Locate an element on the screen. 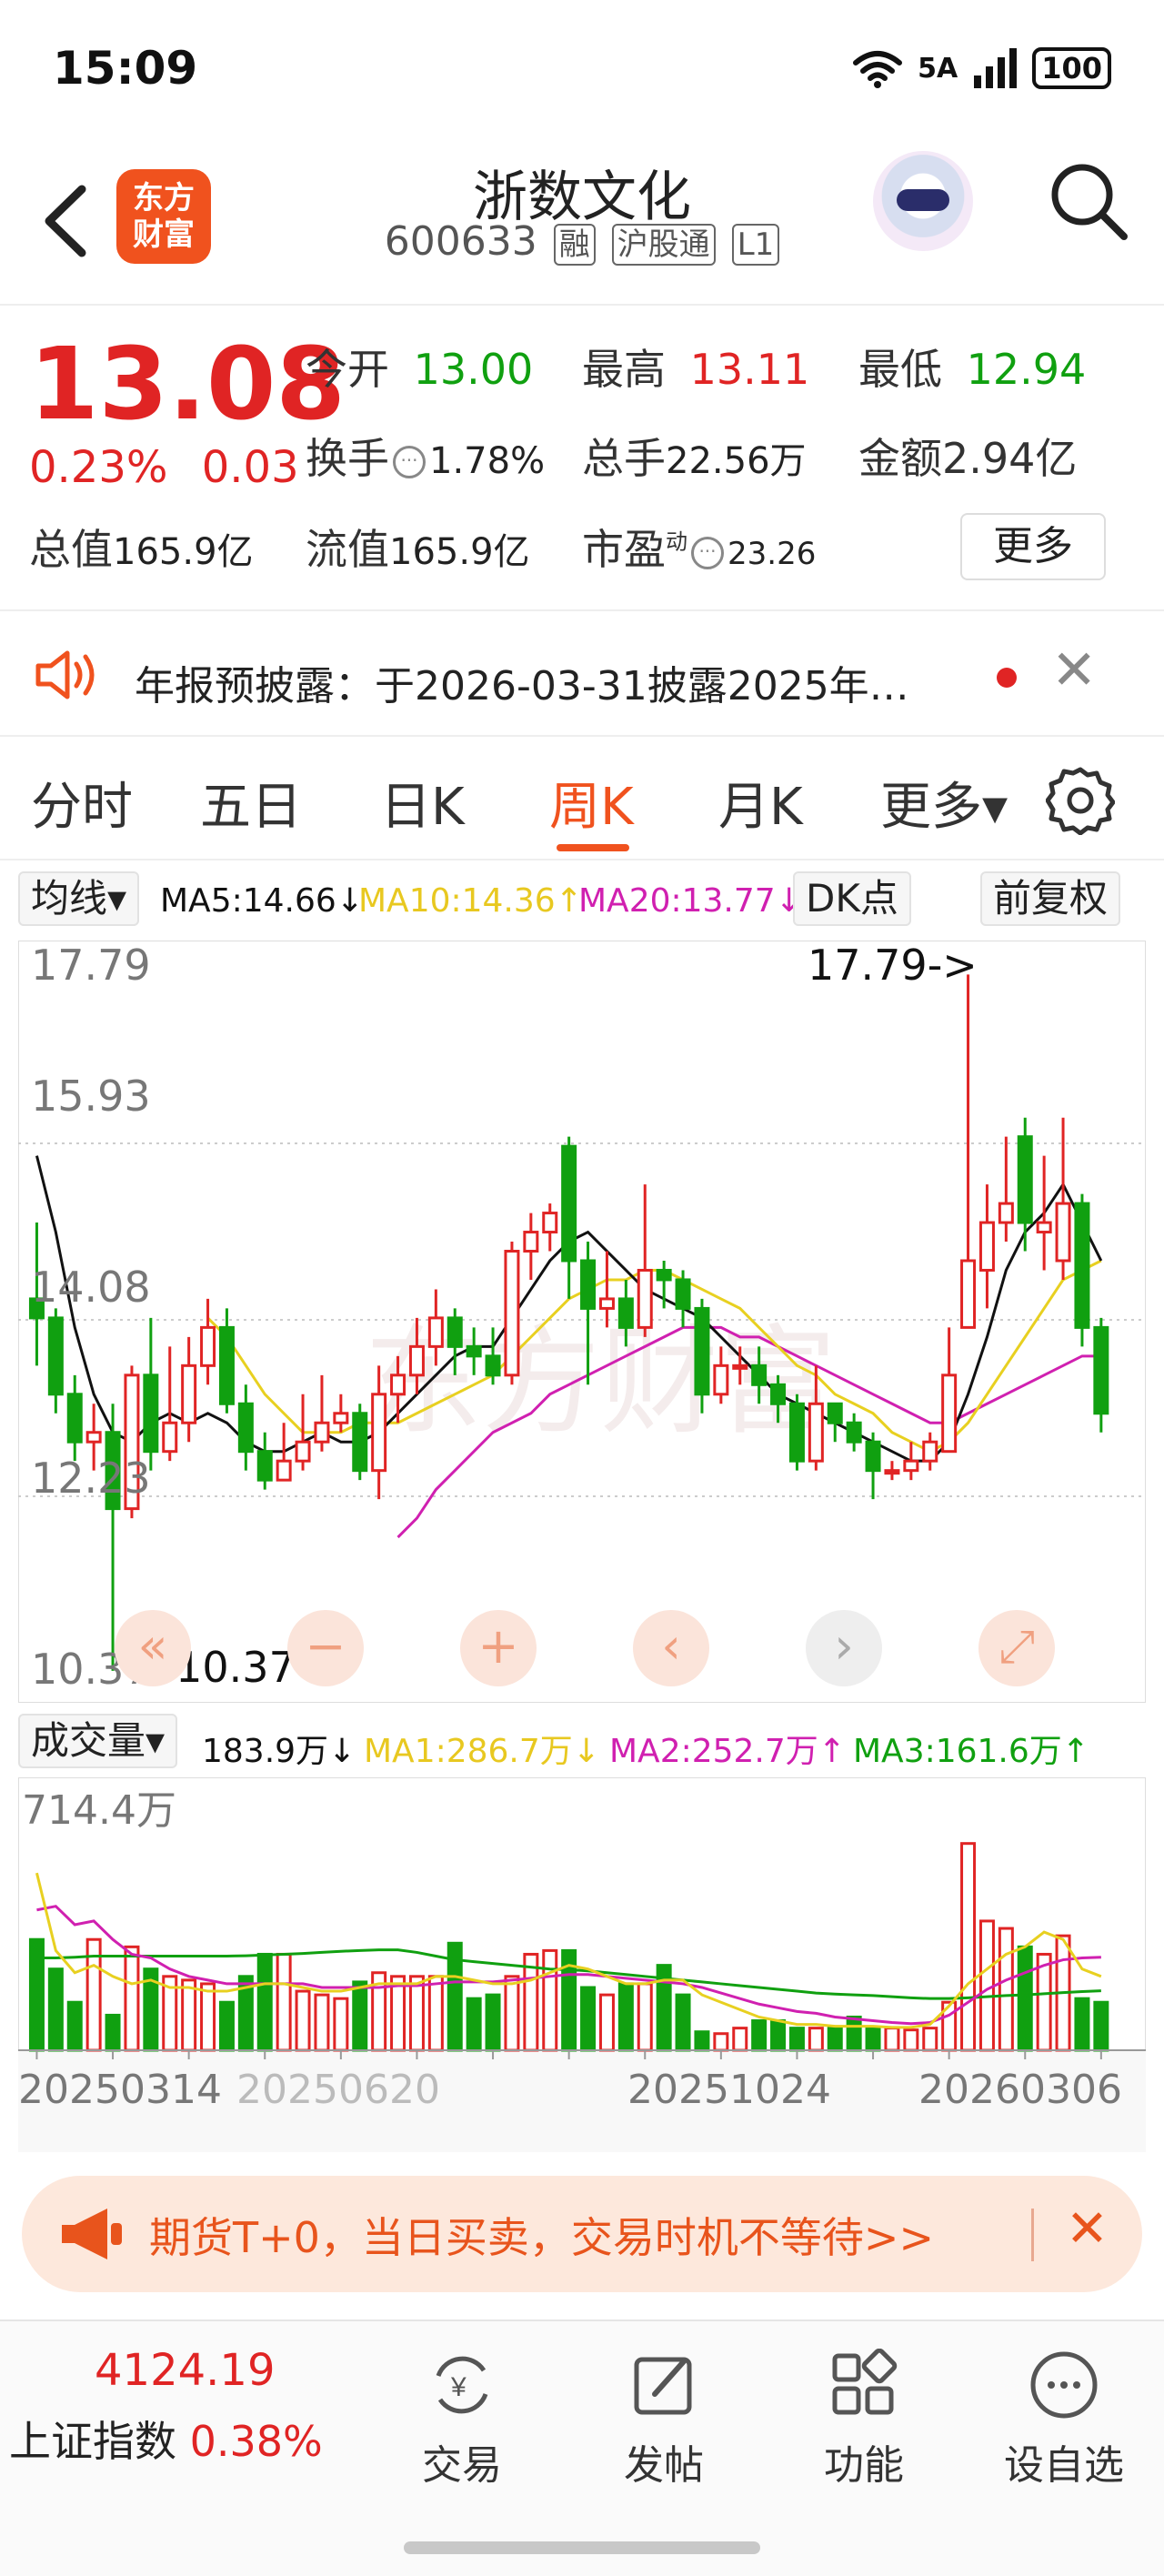  tab-weekly-k: 周K is located at coordinates (592, 803).